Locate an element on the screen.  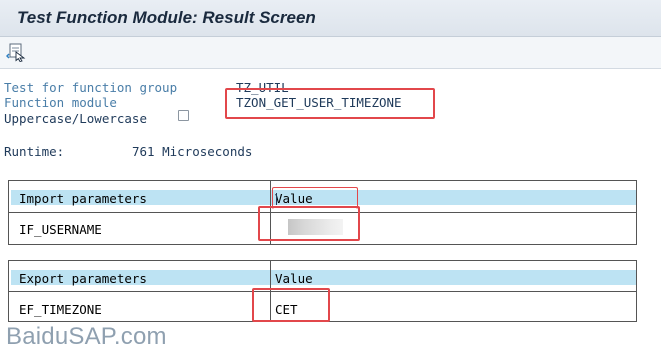
watermark: BaiduSAP.com is located at coordinates (86, 336).